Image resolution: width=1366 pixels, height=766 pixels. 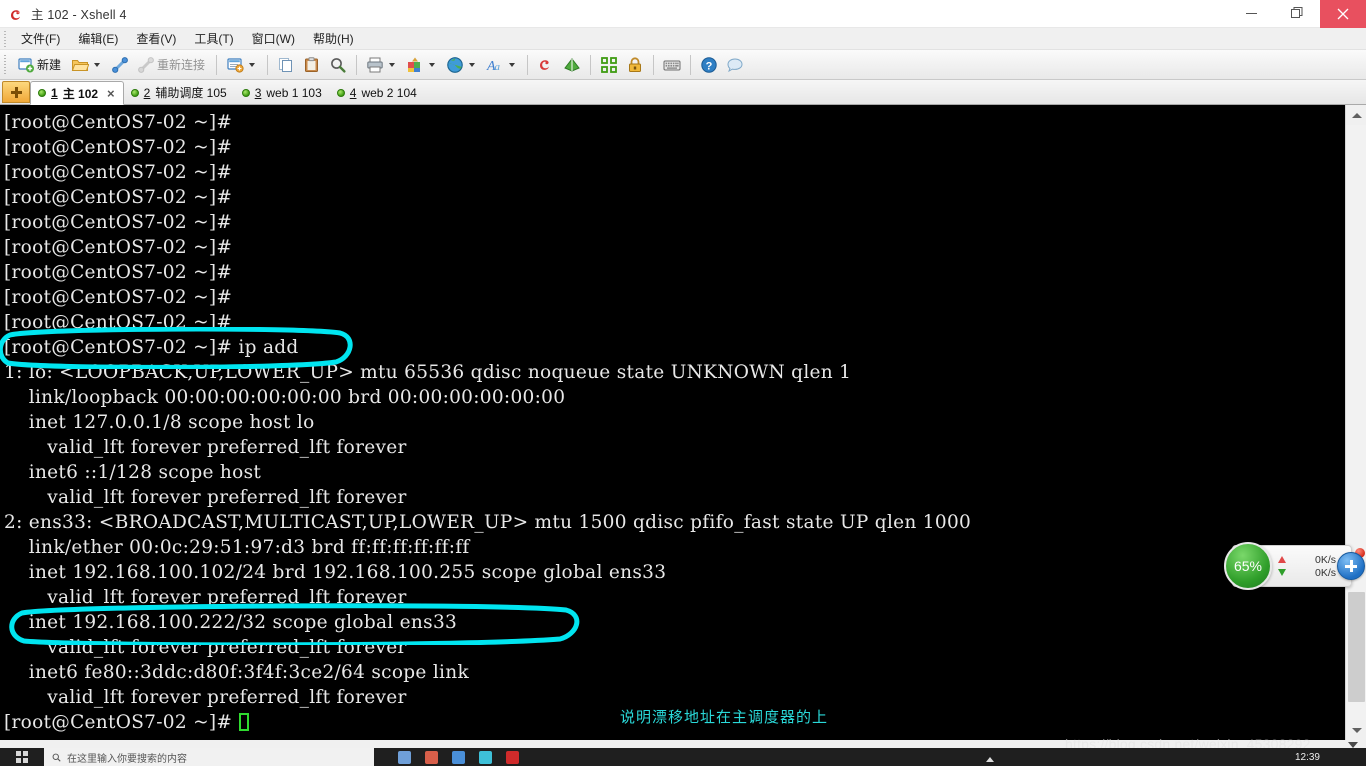 I want to click on taskbar-search-placeholder: 在这里输入你要搜索的内容, so click(x=127, y=759).